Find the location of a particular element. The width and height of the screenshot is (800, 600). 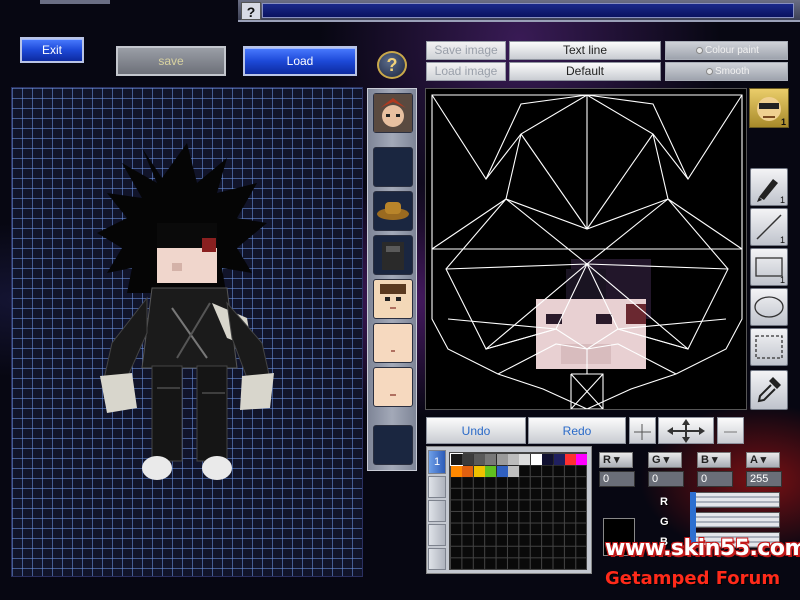

blue-value-field: 0 is located at coordinates (715, 479).